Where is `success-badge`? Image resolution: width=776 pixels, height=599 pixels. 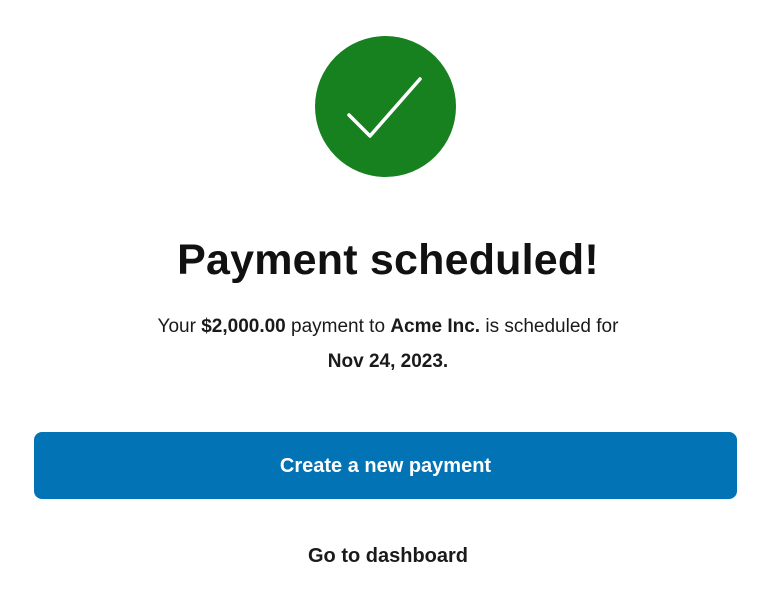 success-badge is located at coordinates (385, 106).